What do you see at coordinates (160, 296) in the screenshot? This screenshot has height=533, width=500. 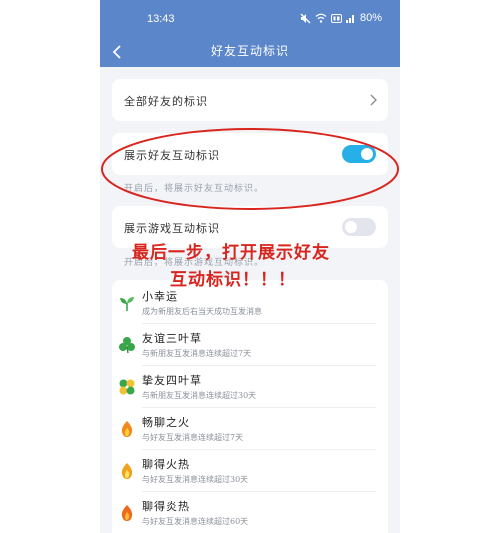 I see `badge-name: 小幸运` at bounding box center [160, 296].